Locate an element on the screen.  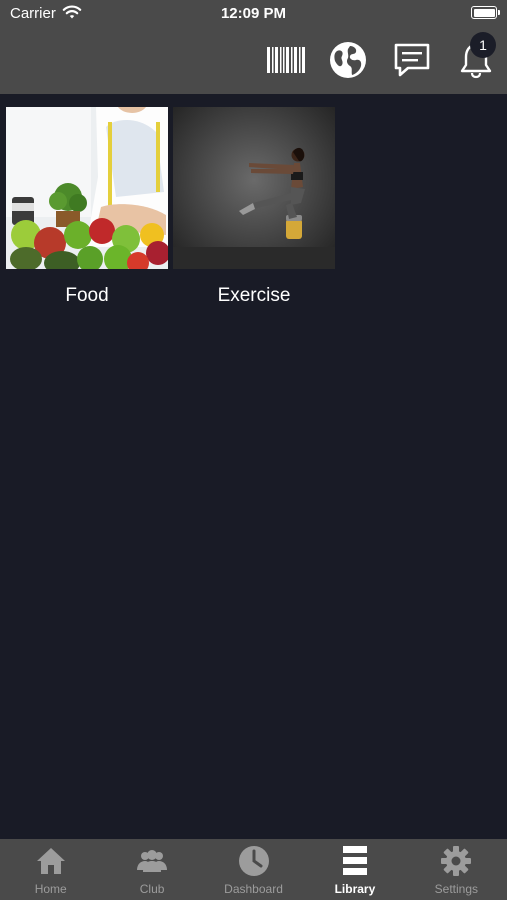
top-navigation-bar: 1 is located at coordinates (253, 61).